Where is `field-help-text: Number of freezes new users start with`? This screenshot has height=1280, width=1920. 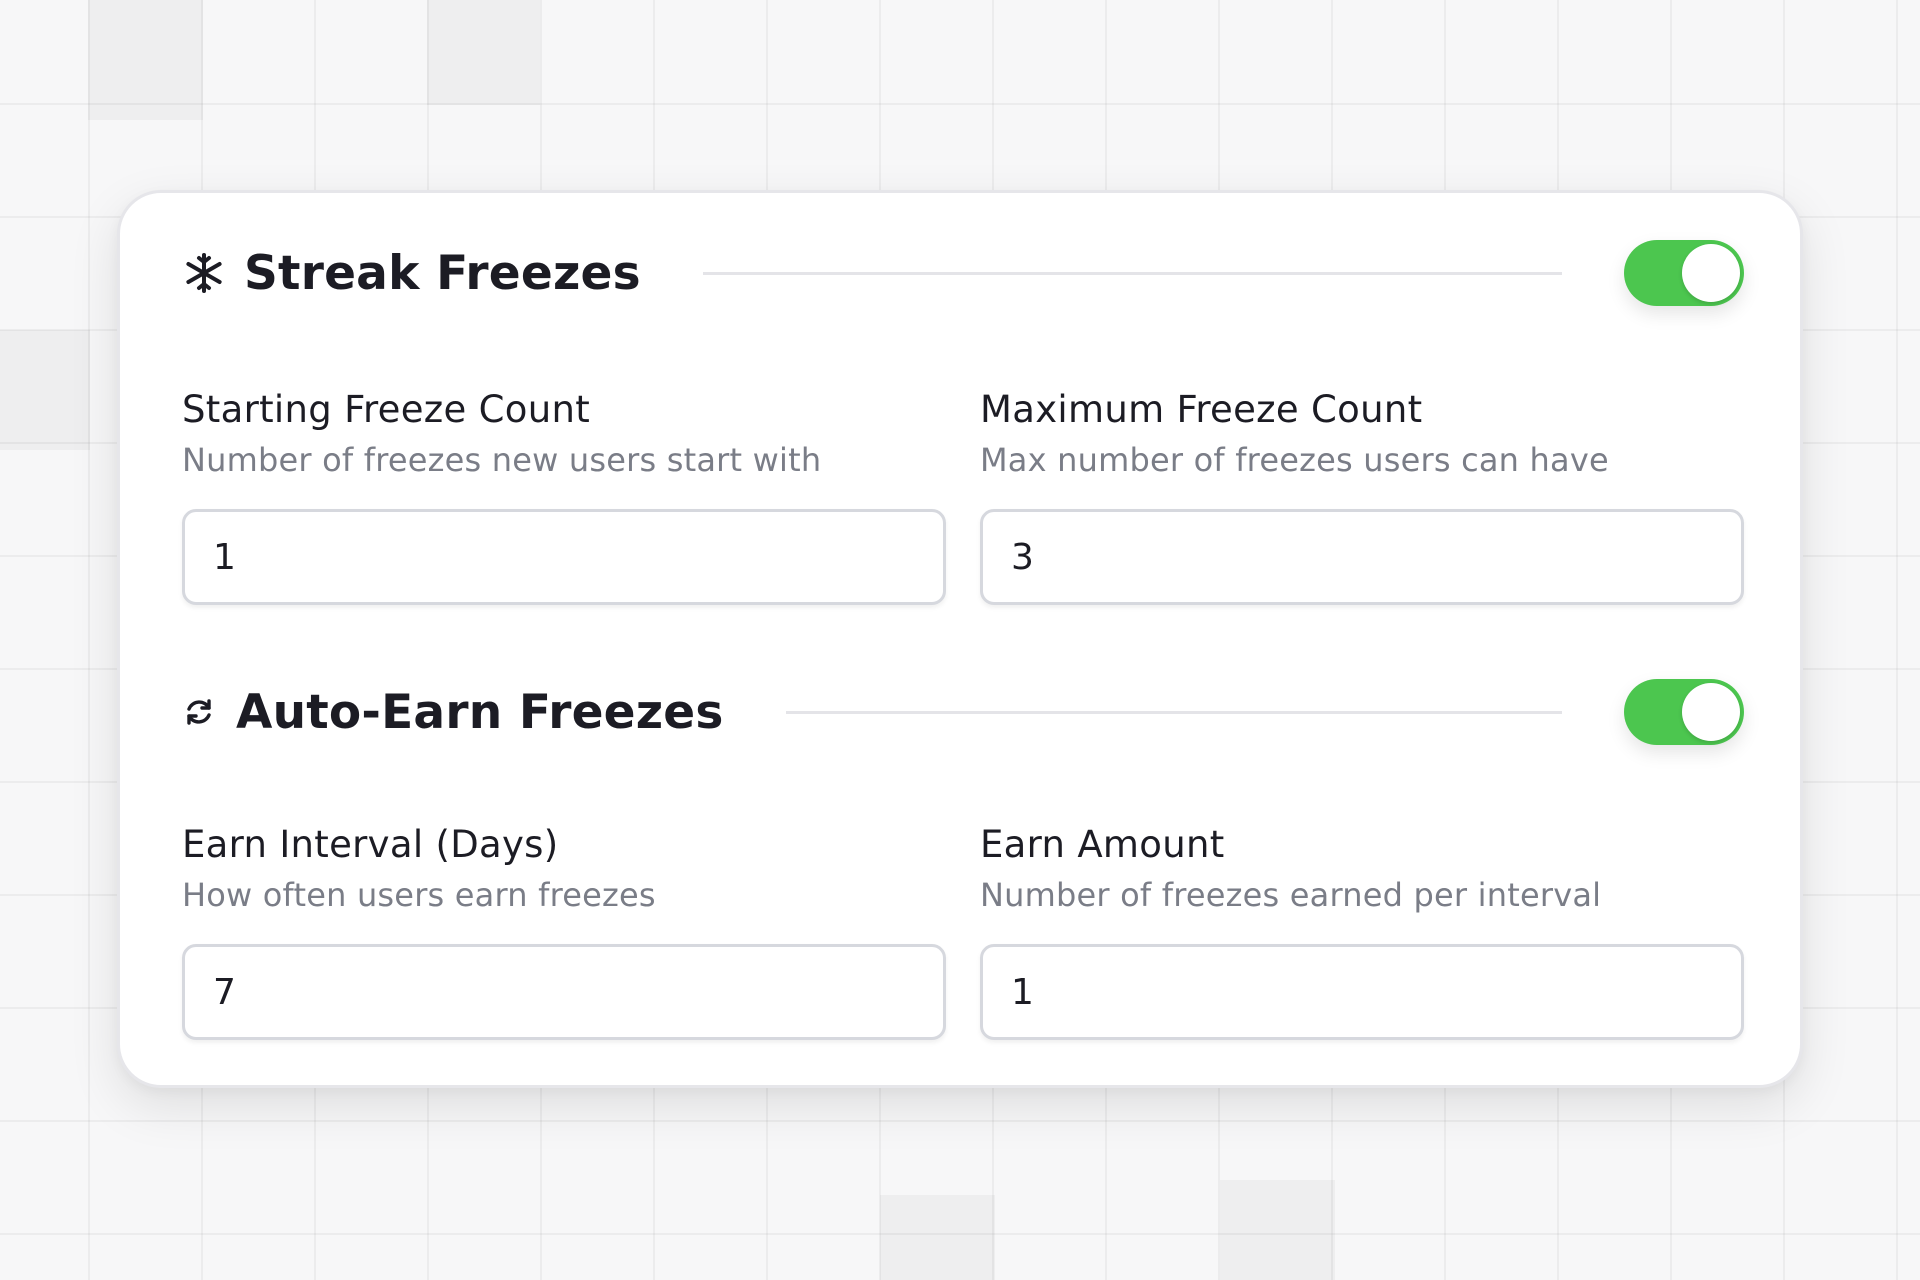 field-help-text: Number of freezes new users start with is located at coordinates (502, 460).